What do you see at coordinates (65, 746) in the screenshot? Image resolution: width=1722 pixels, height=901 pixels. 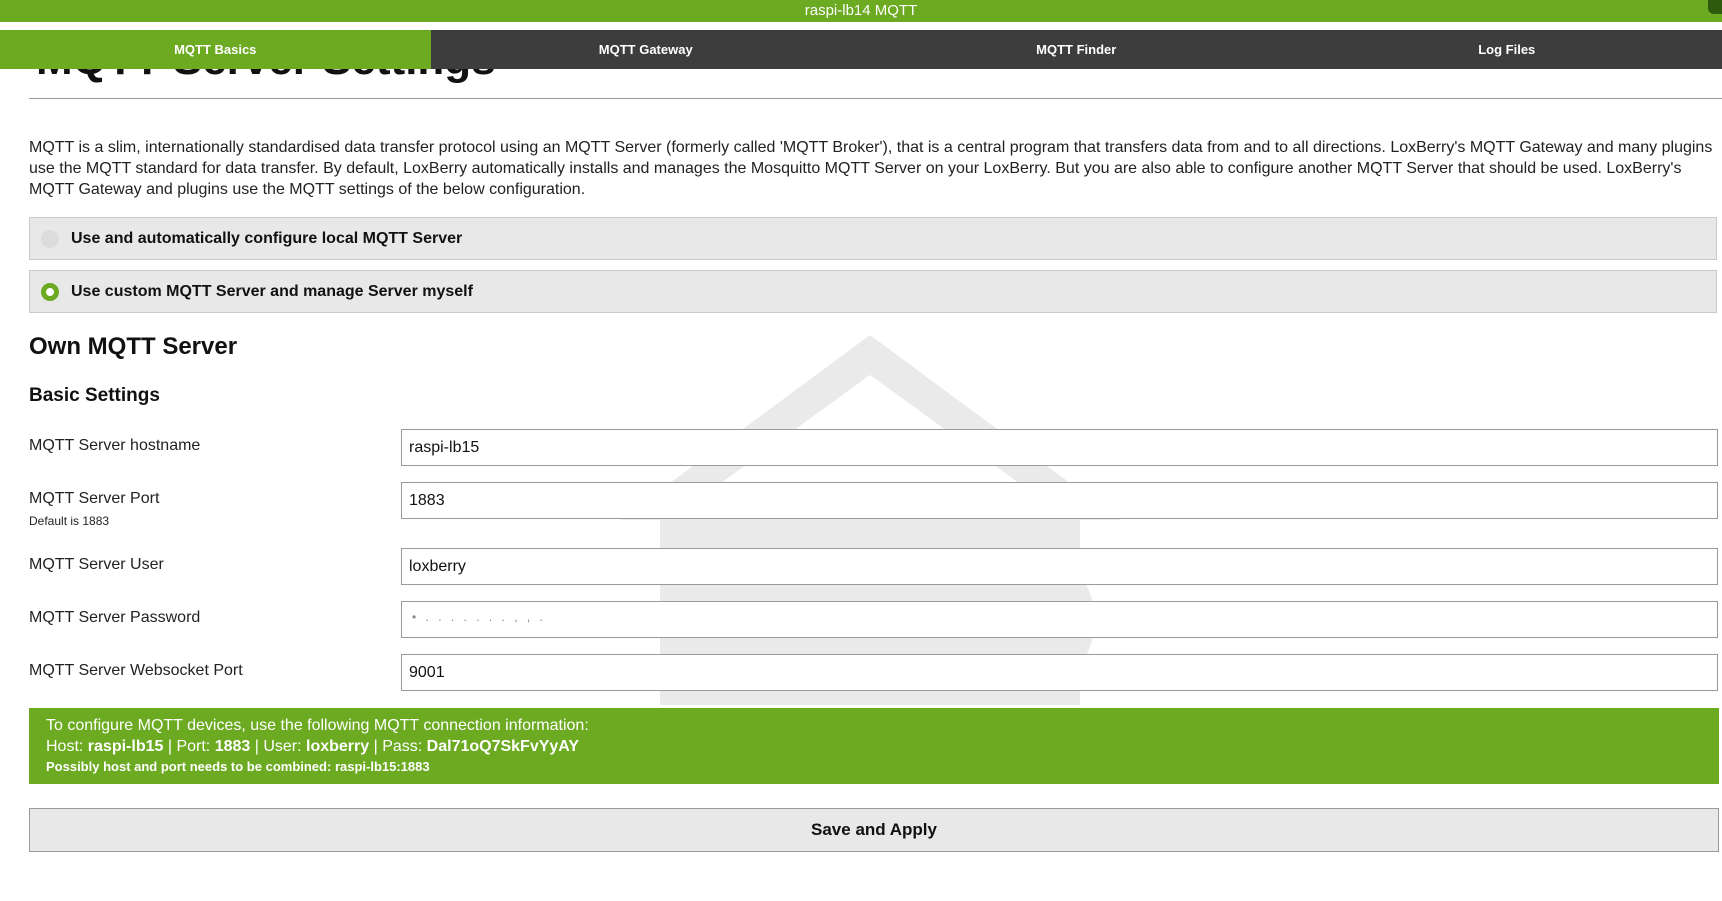 I see `host-label: Host:` at bounding box center [65, 746].